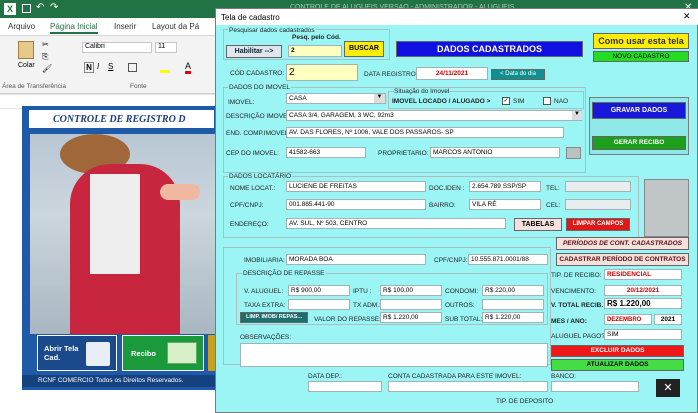 This screenshot has height=413, width=698. I want to click on fill-color-icon, so click(165, 67).